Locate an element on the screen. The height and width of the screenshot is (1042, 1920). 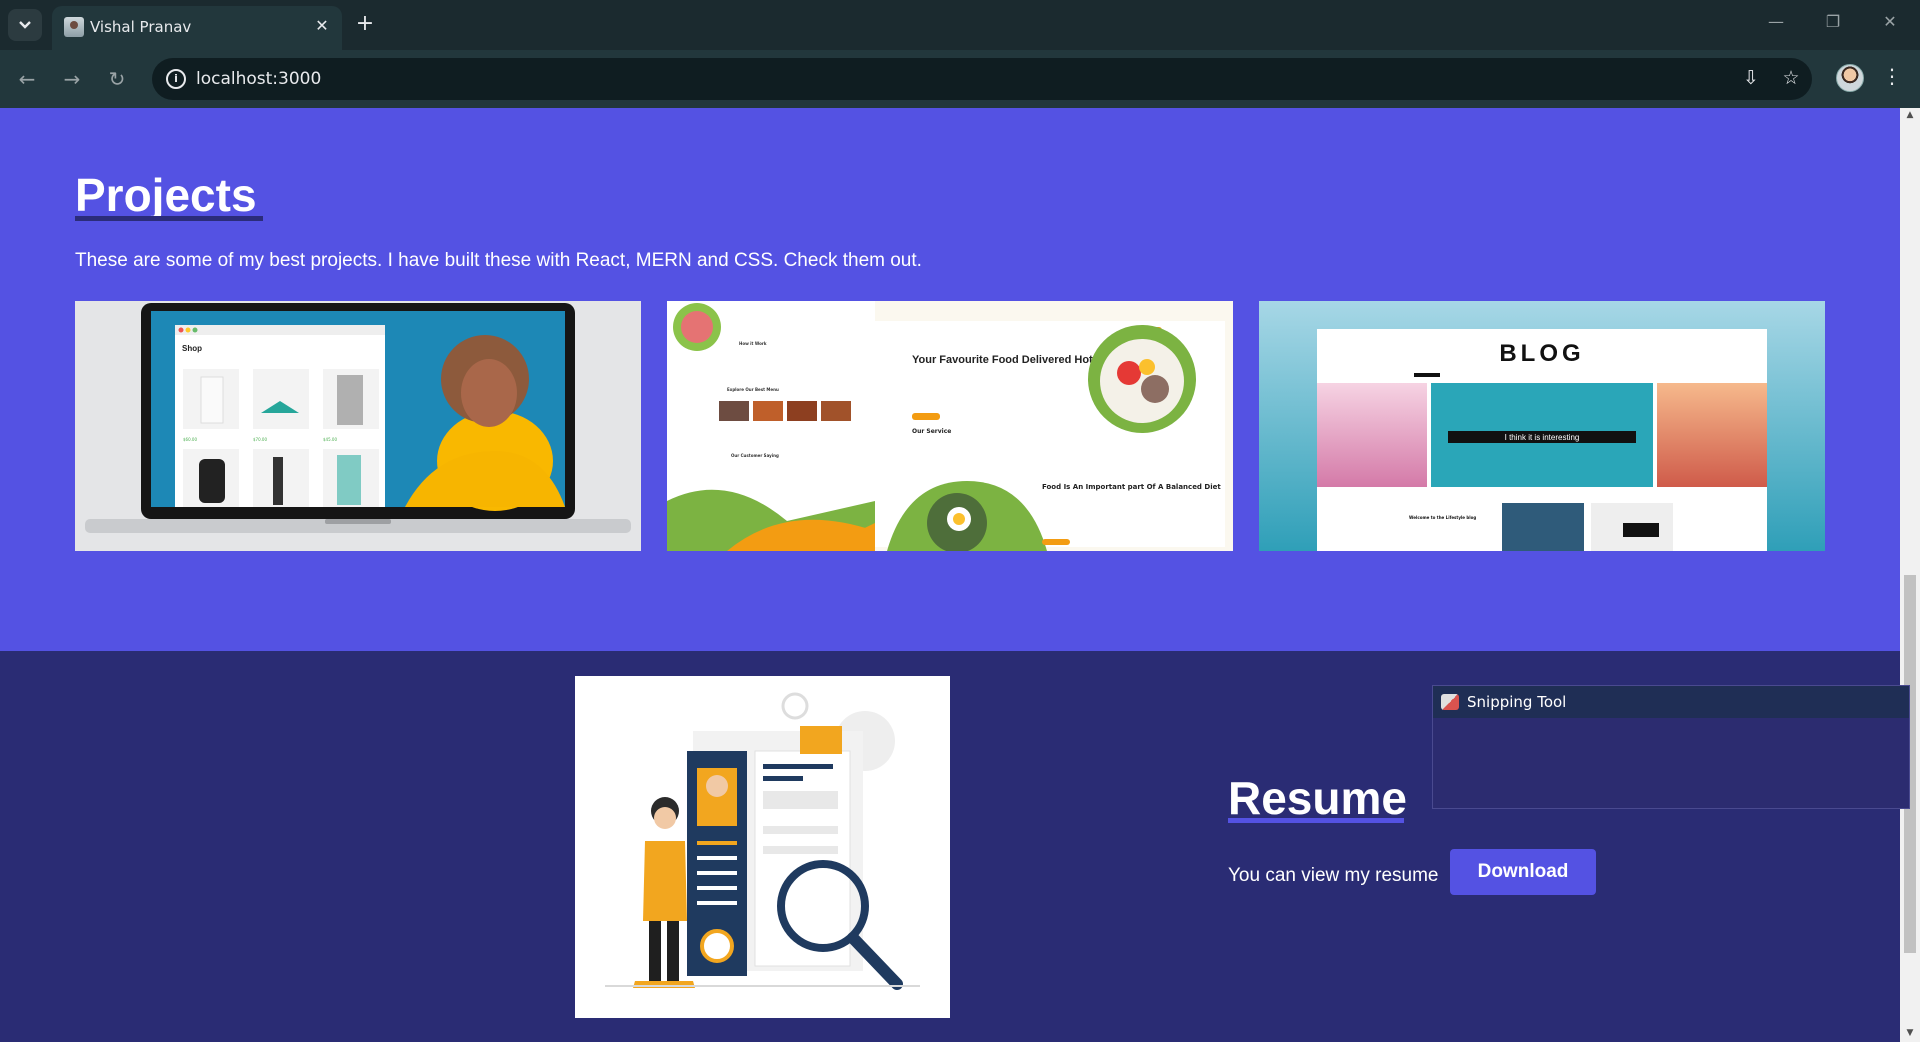
how-it-work-label: How it Work is located at coordinates (753, 343).